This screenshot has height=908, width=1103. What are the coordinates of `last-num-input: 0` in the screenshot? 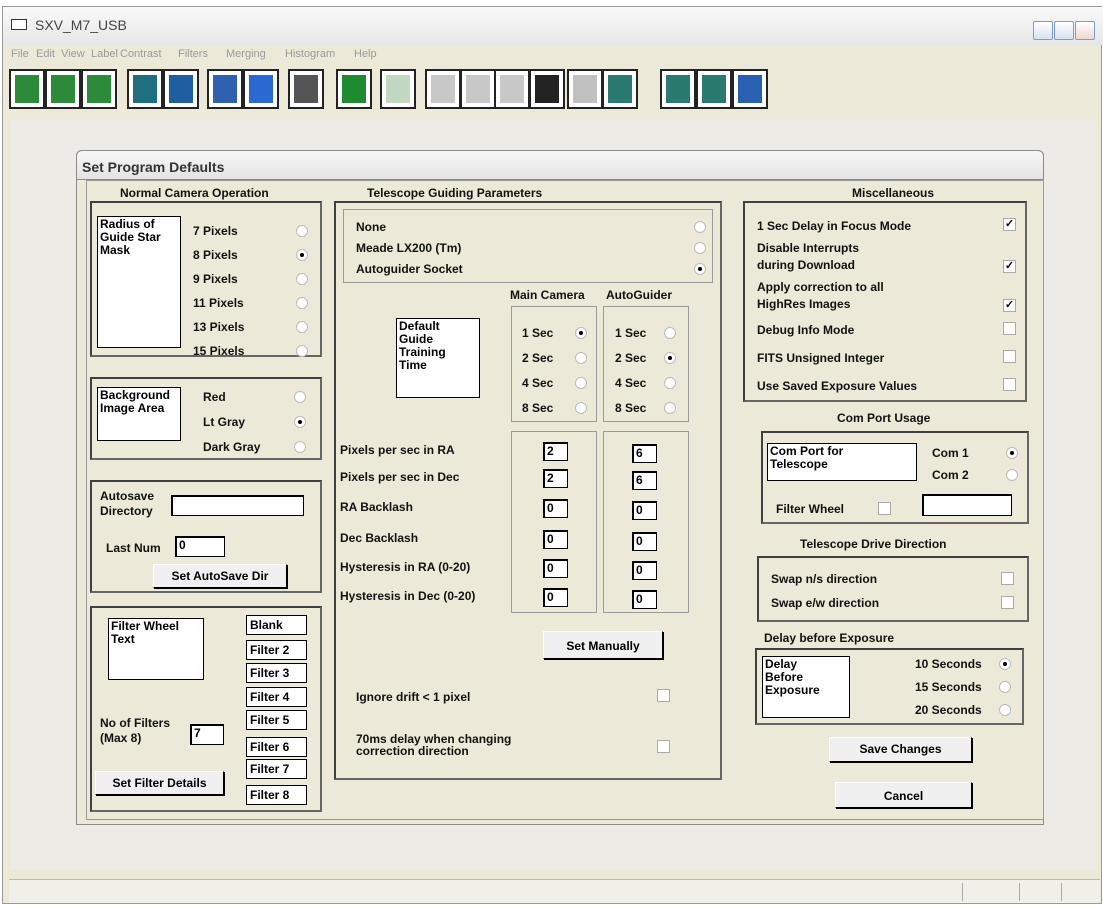 It's located at (200, 546).